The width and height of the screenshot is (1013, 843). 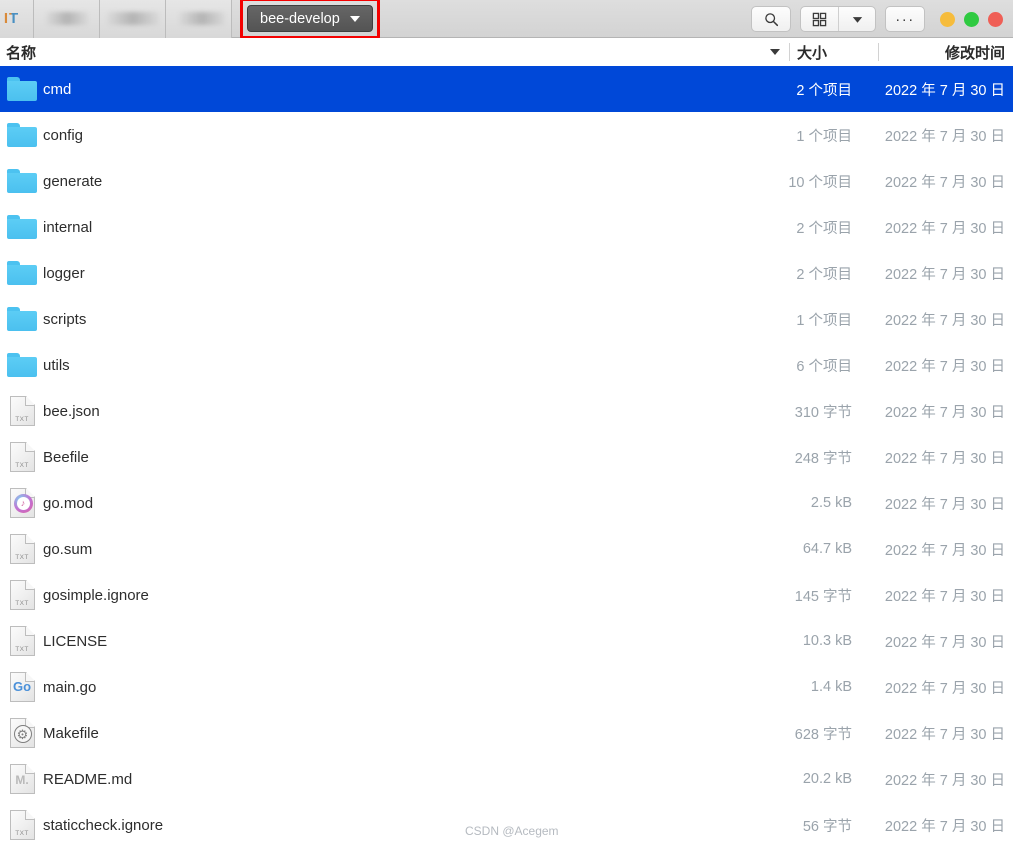 I want to click on view-grid-button, so click(x=819, y=19).